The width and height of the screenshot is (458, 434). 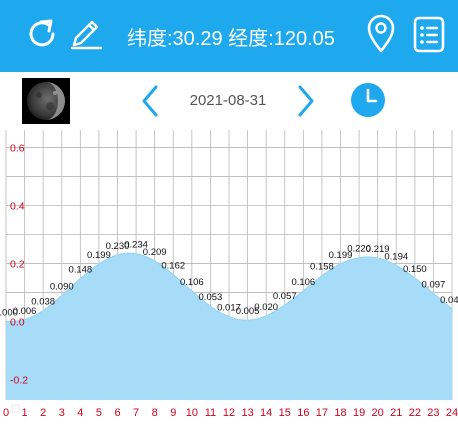 I want to click on data-label: 0.209, so click(x=155, y=252).